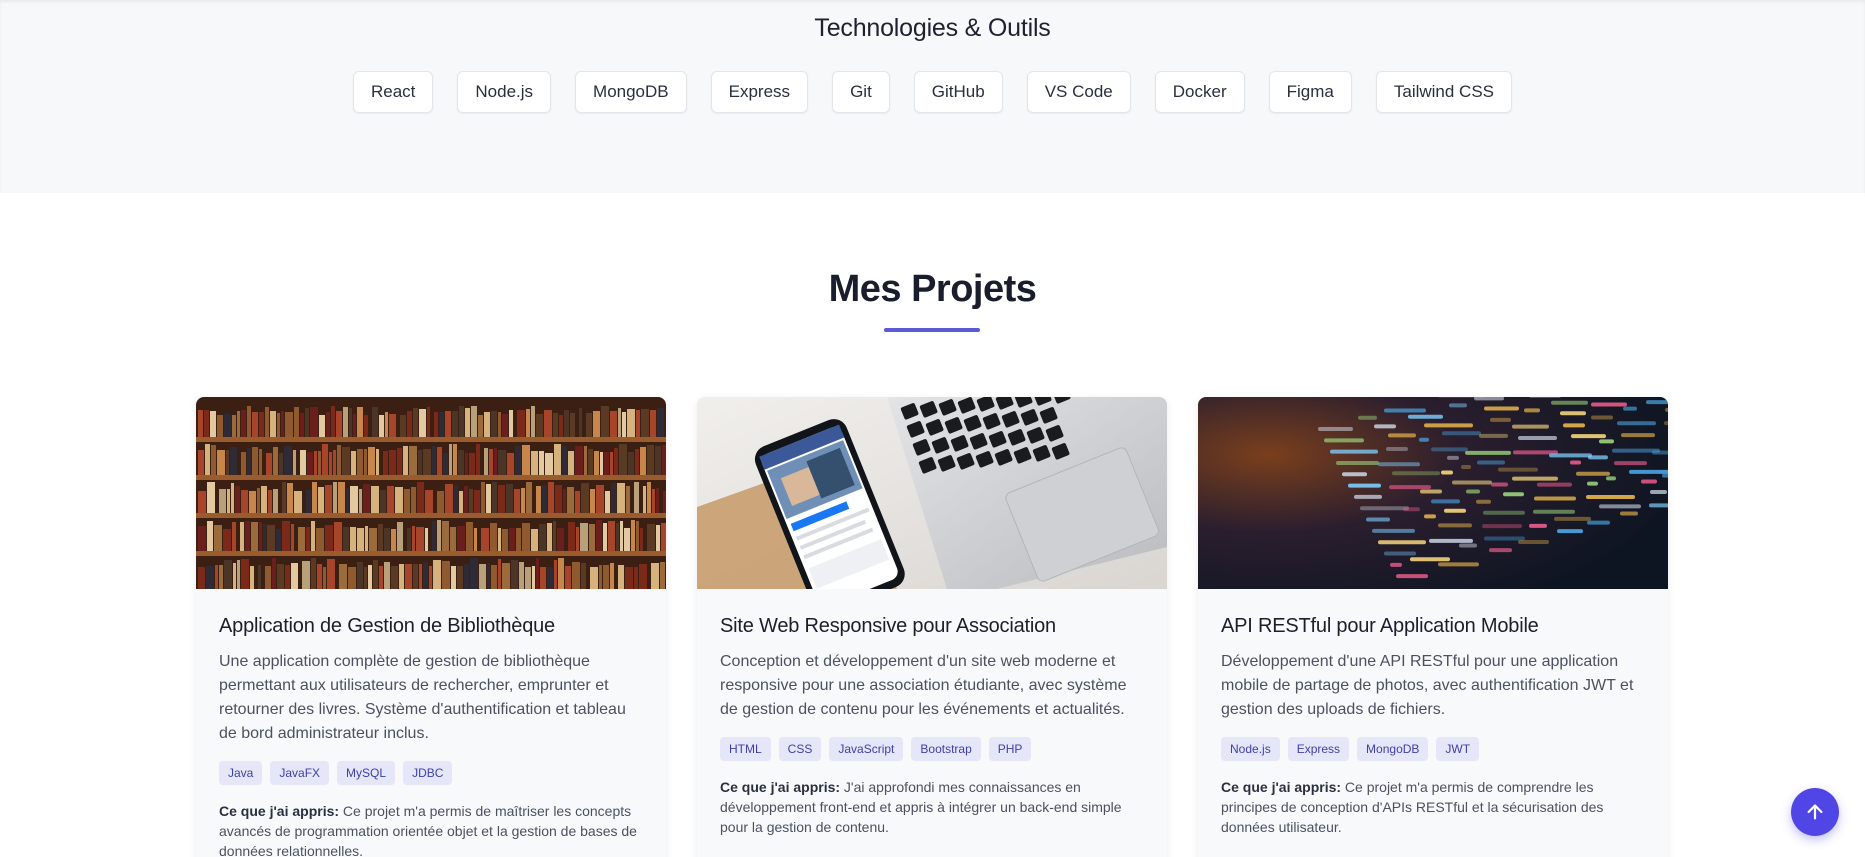  Describe the element at coordinates (336, 773) in the screenshot. I see `project-tags: Java JavaFX MySQL JDBC` at that location.